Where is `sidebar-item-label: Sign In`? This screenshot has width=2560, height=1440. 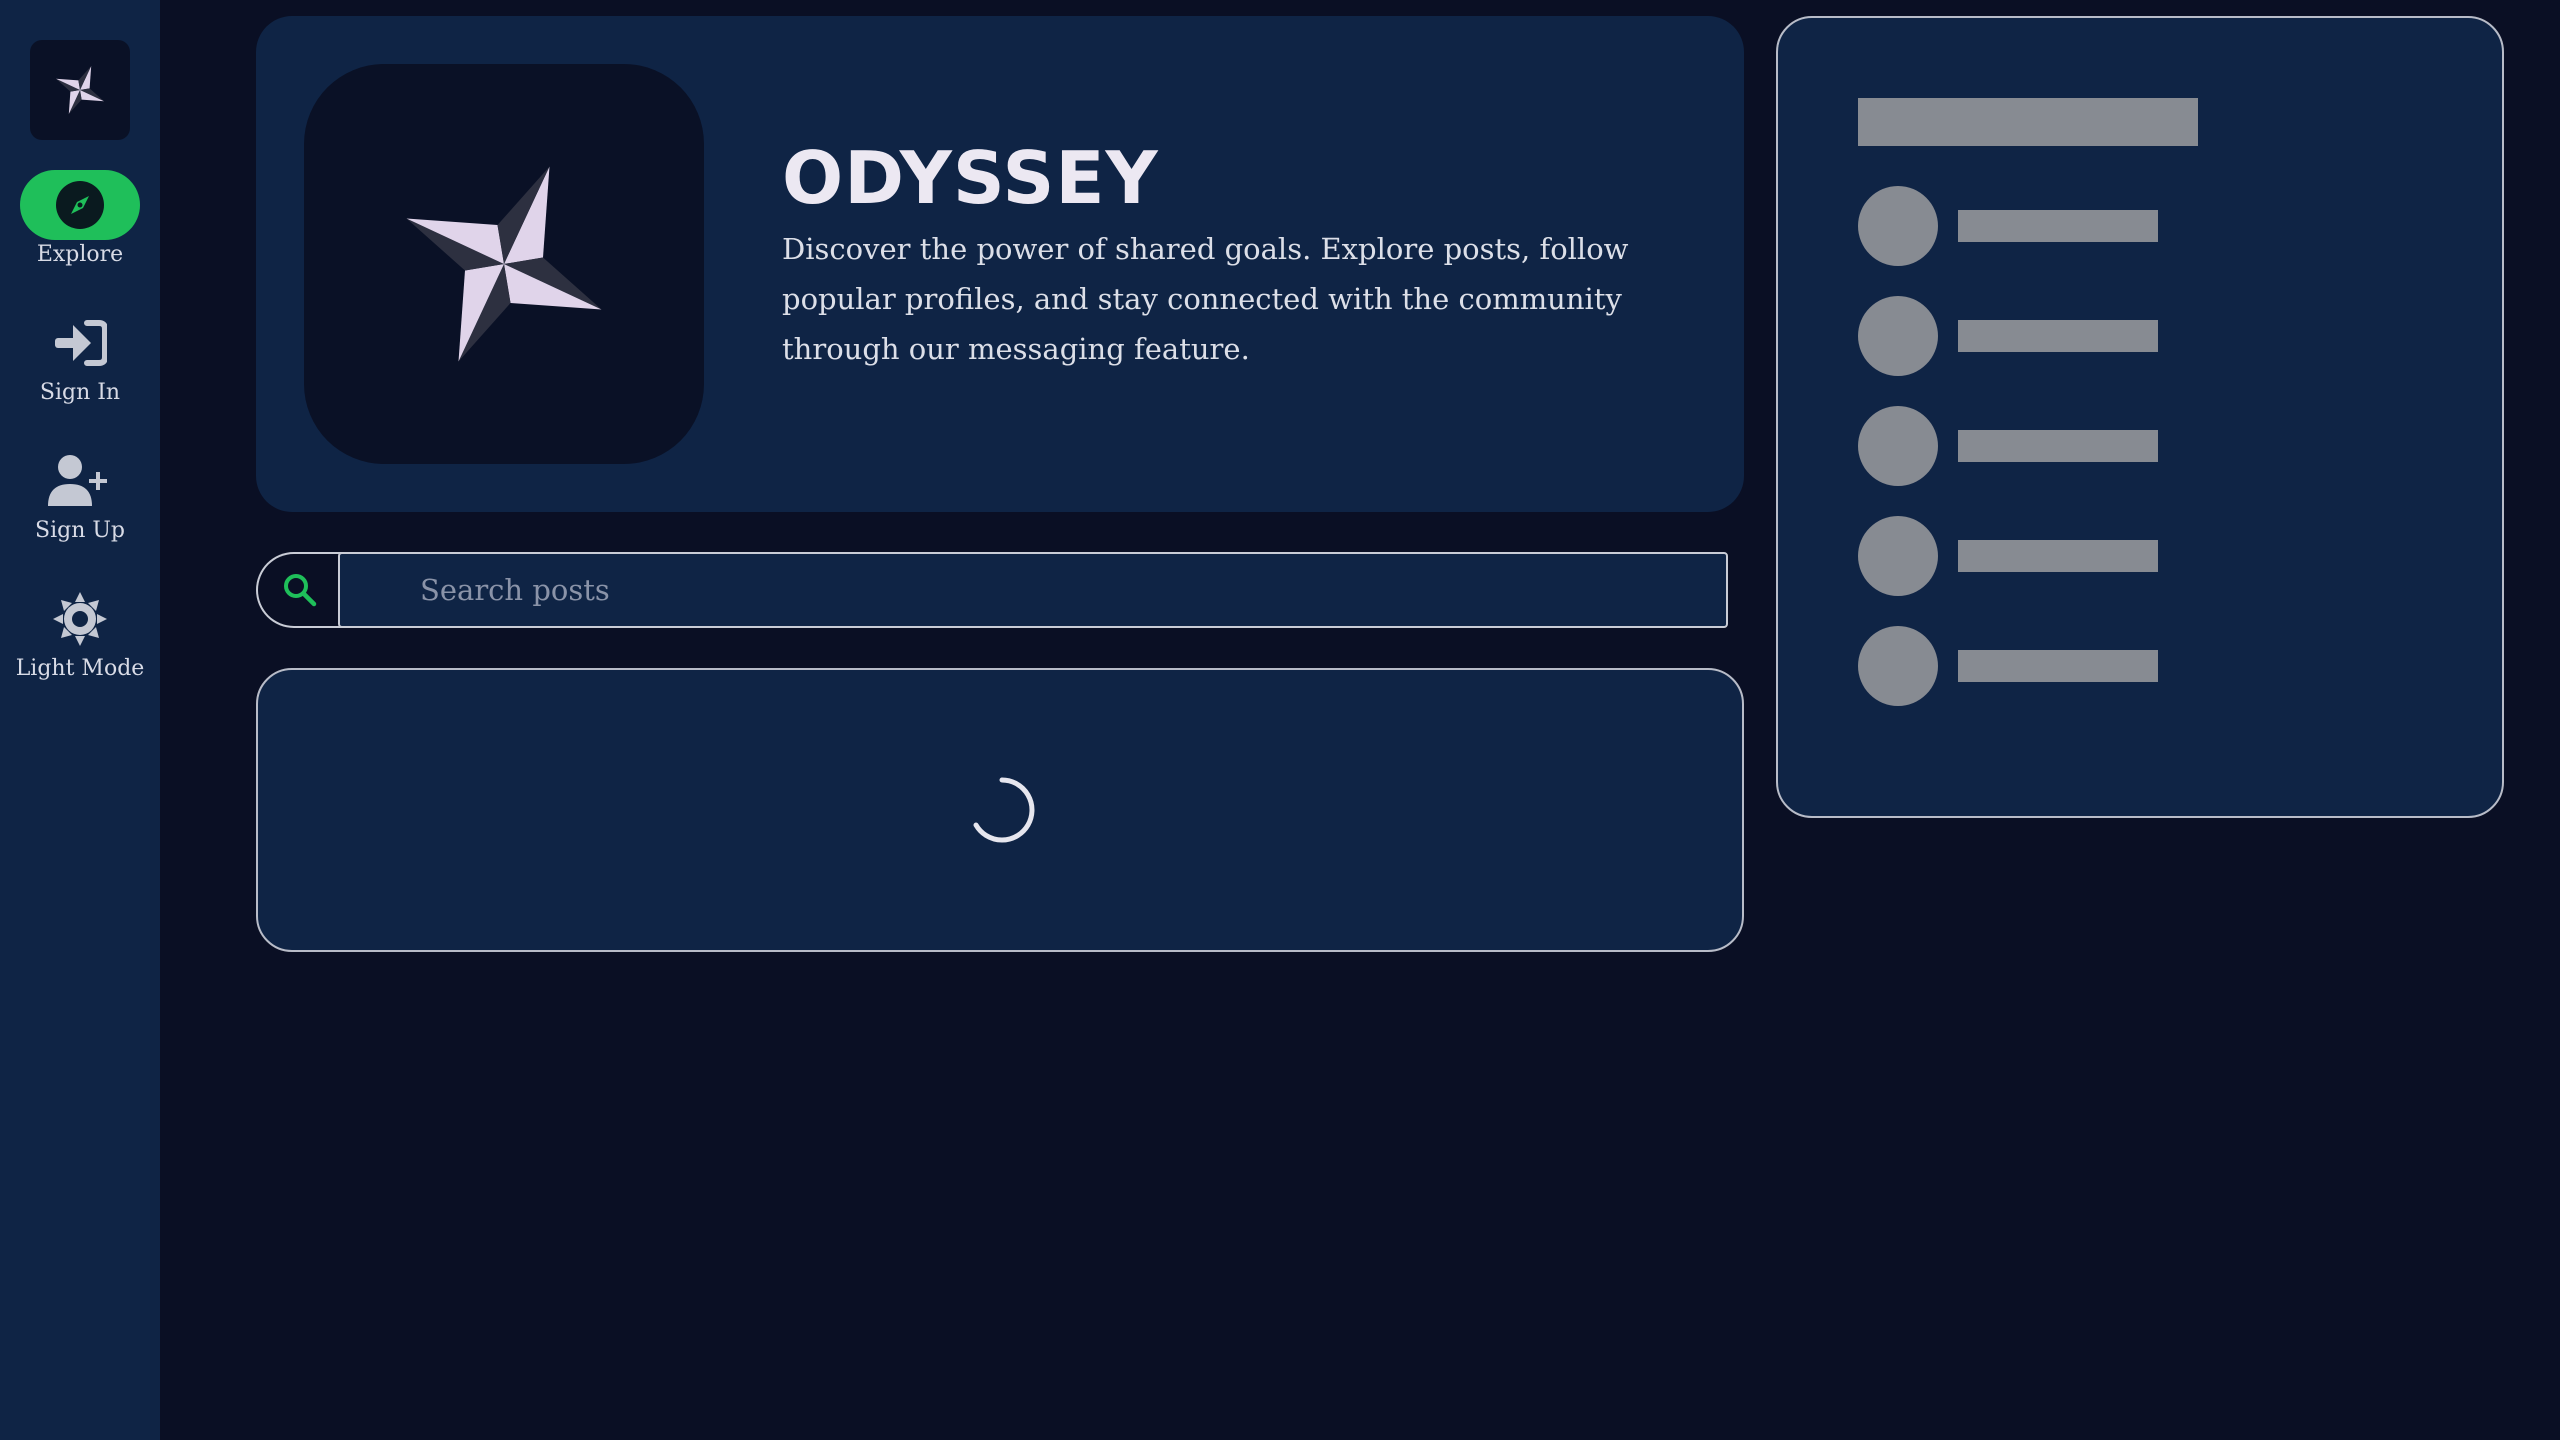 sidebar-item-label: Sign In is located at coordinates (80, 392).